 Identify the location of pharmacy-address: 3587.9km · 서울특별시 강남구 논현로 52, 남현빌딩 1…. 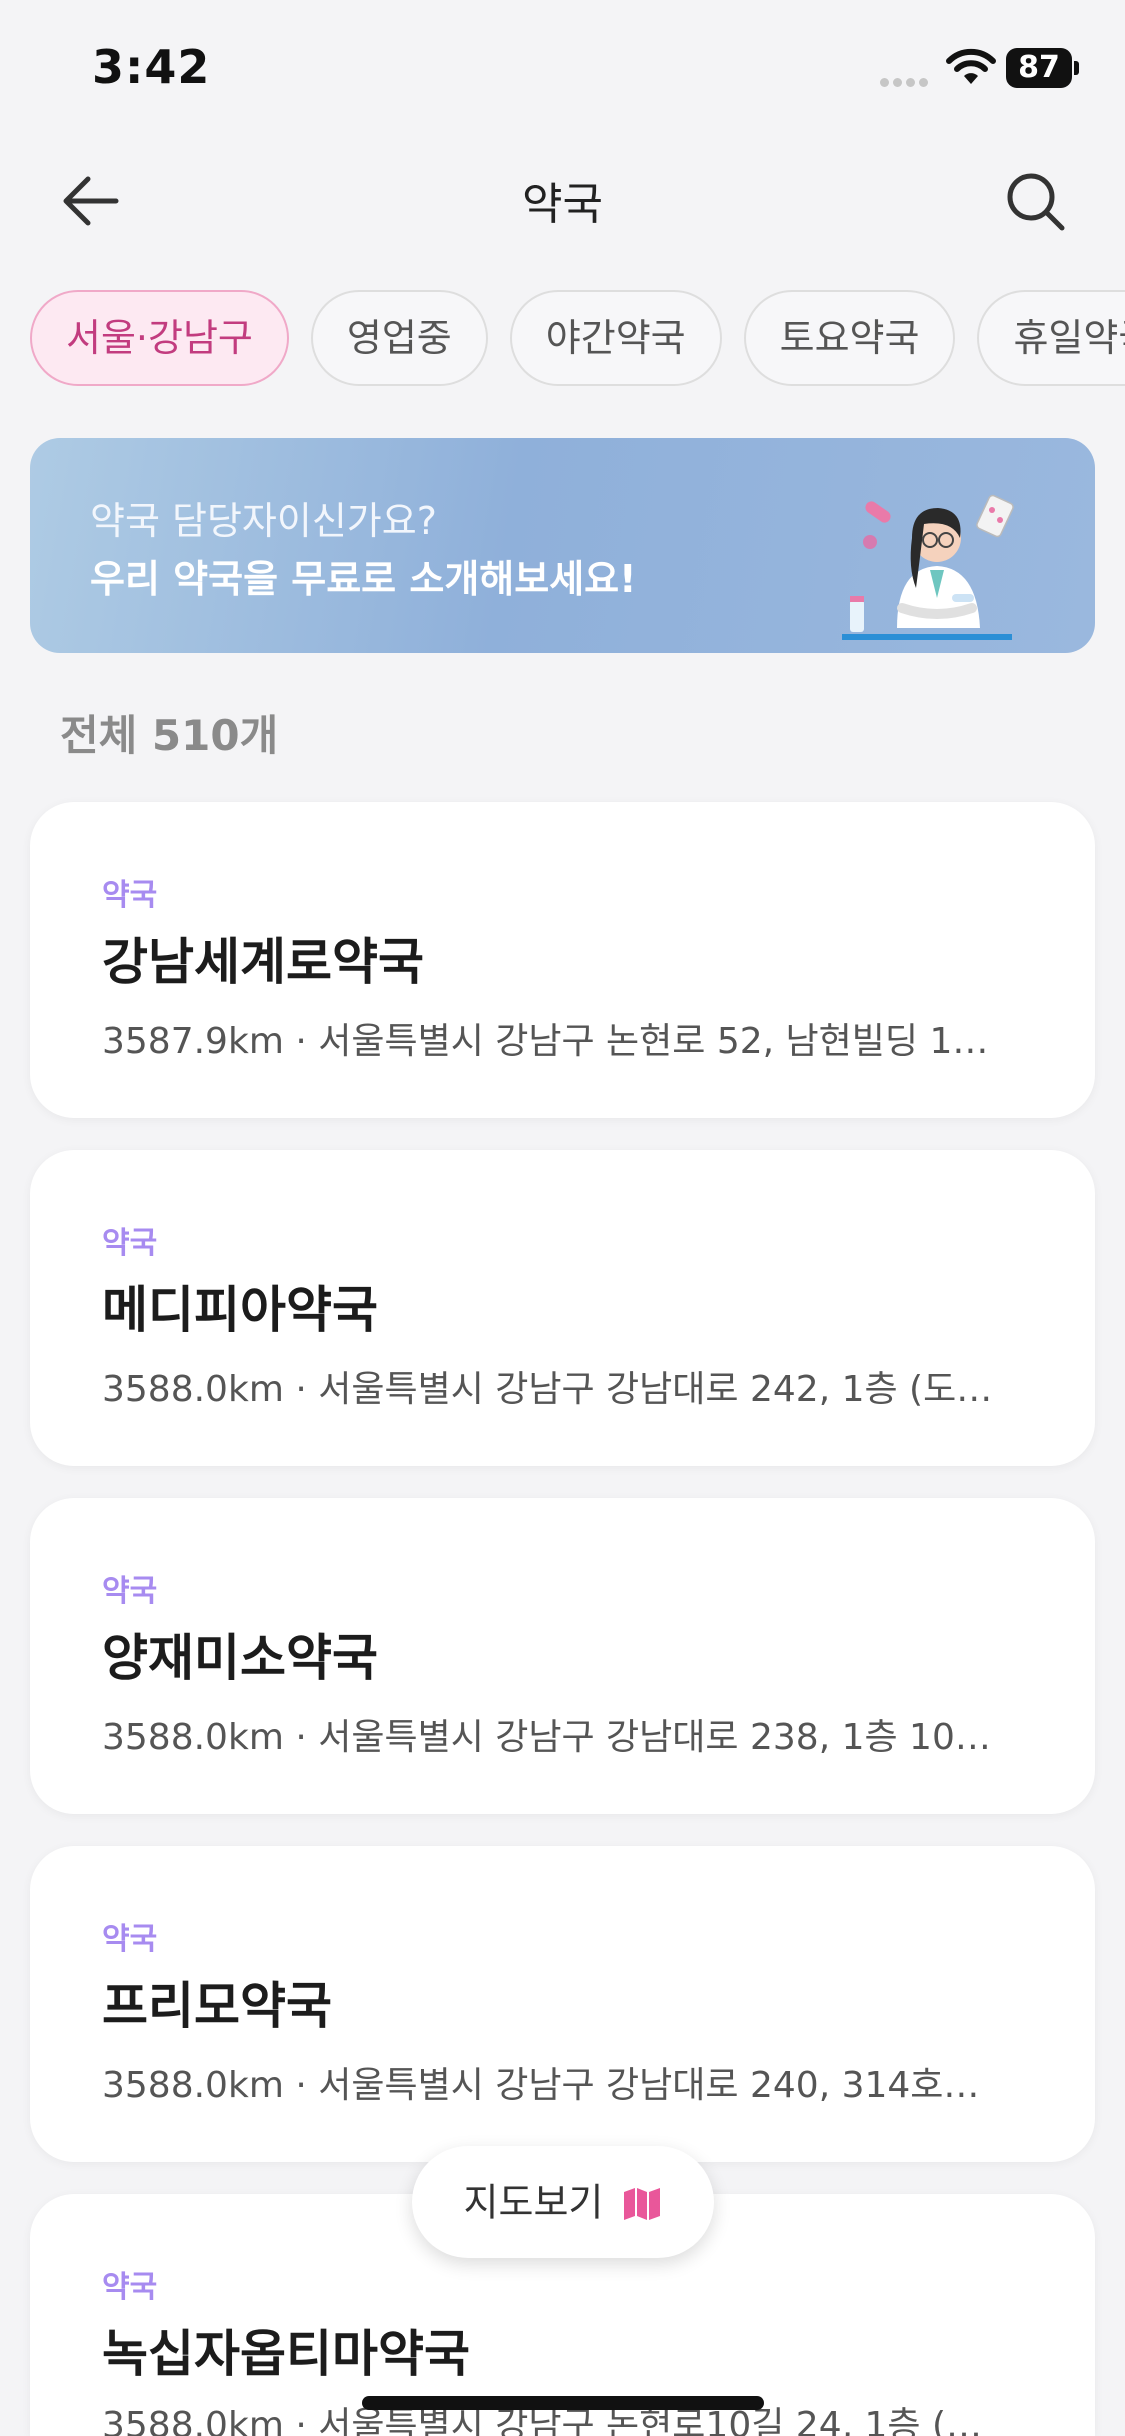
(545, 1041).